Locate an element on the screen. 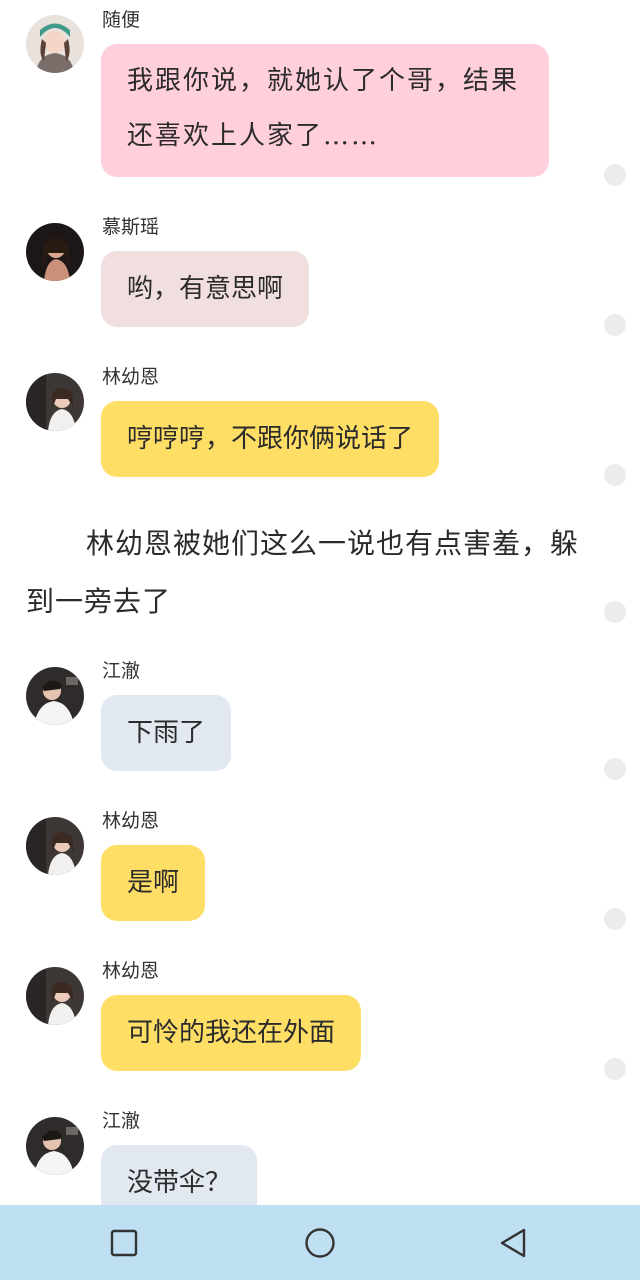 Image resolution: width=640 pixels, height=1280 pixels. sender-name: 慕斯瑶 is located at coordinates (131, 227).